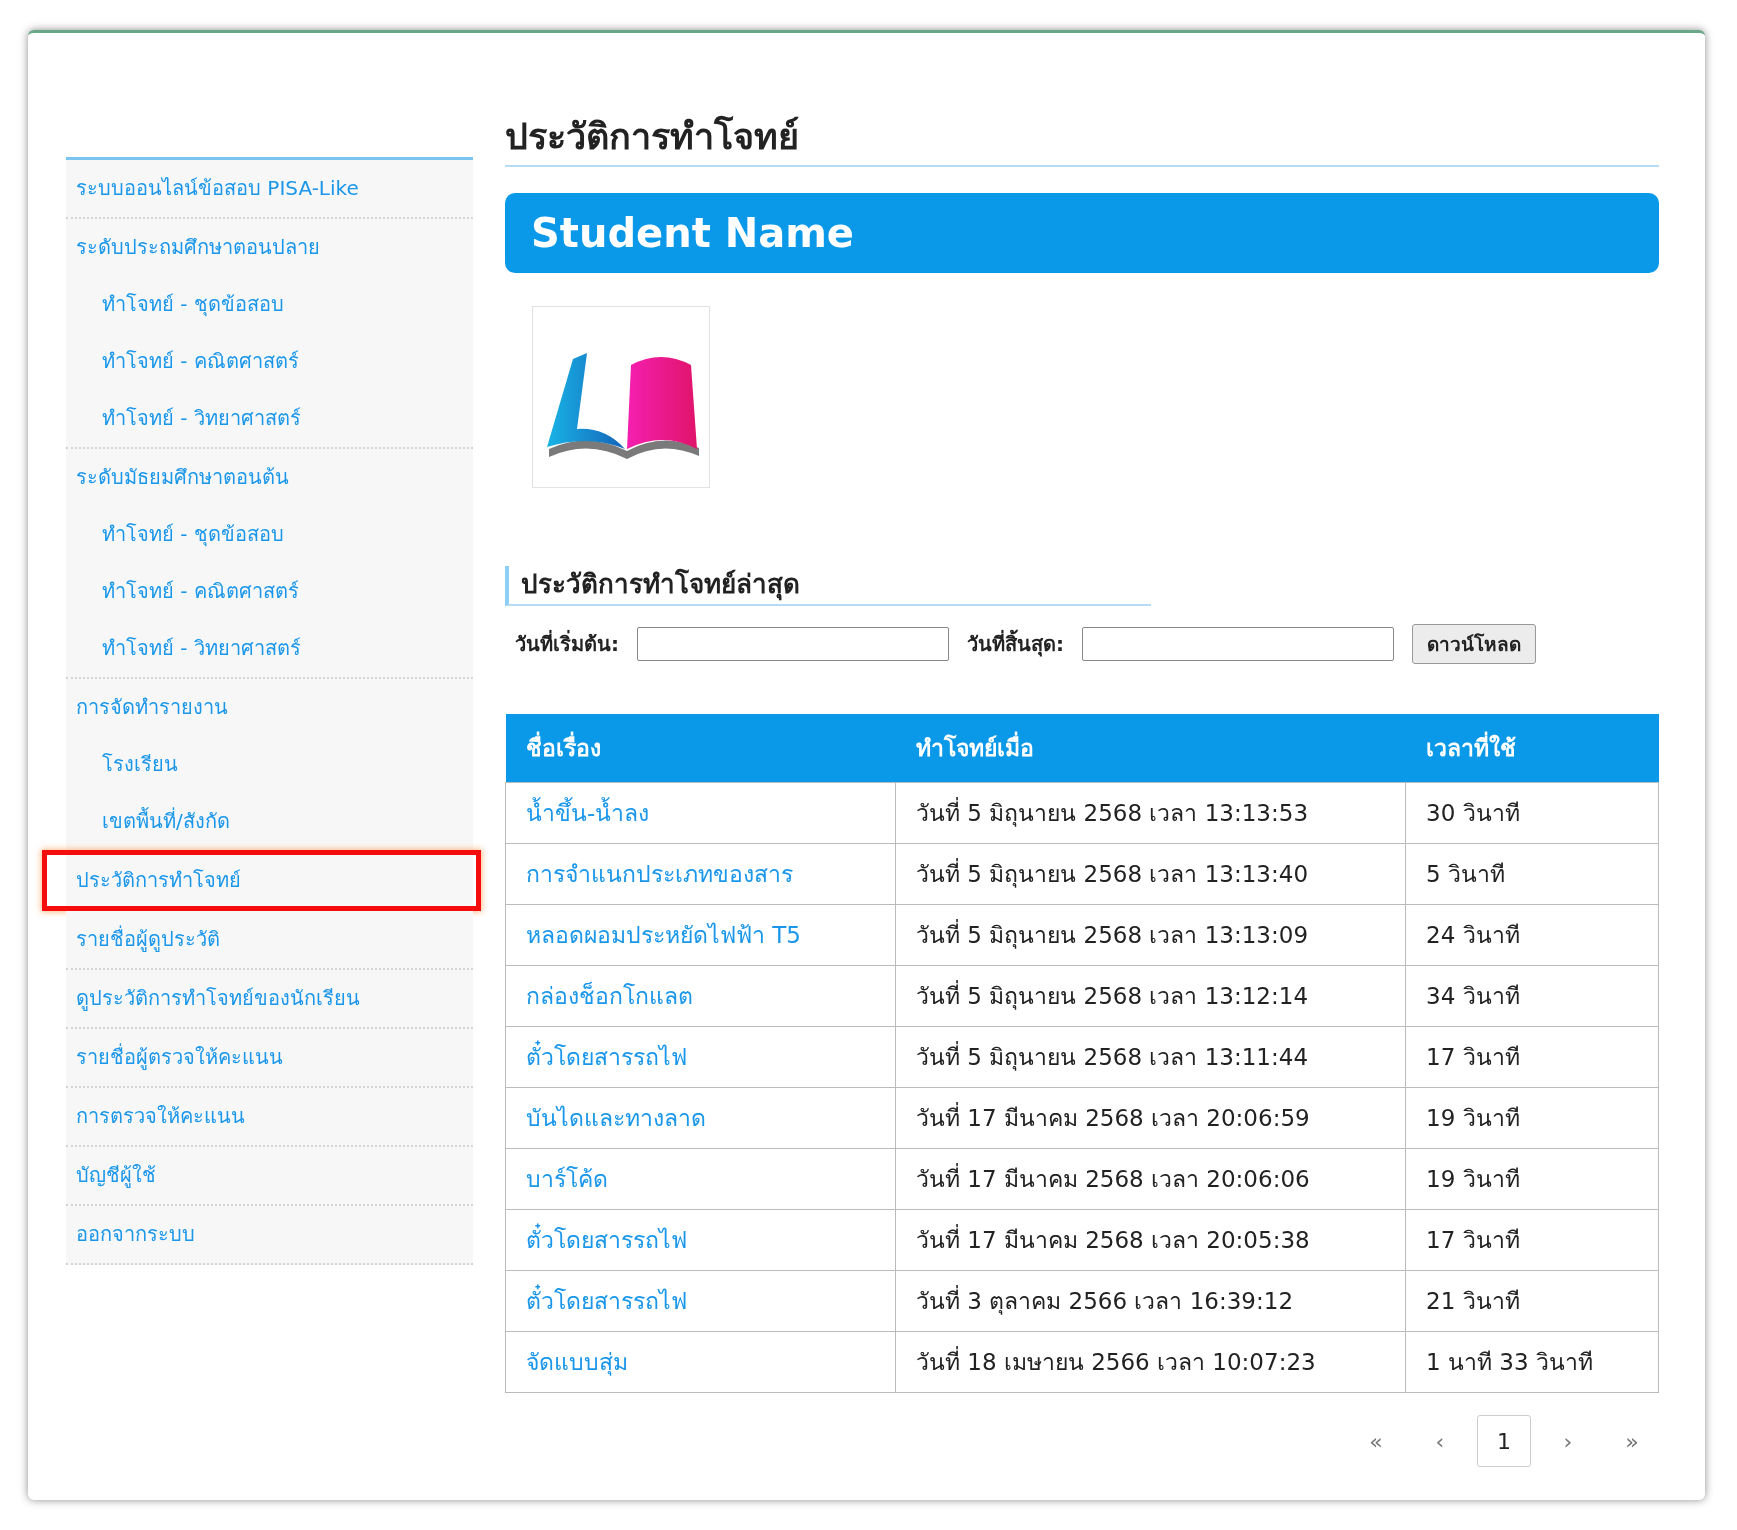  What do you see at coordinates (269, 188) in the screenshot?
I see `sidebar-item: ระบบออนไลน์ข้อสอบ PISA-Like` at bounding box center [269, 188].